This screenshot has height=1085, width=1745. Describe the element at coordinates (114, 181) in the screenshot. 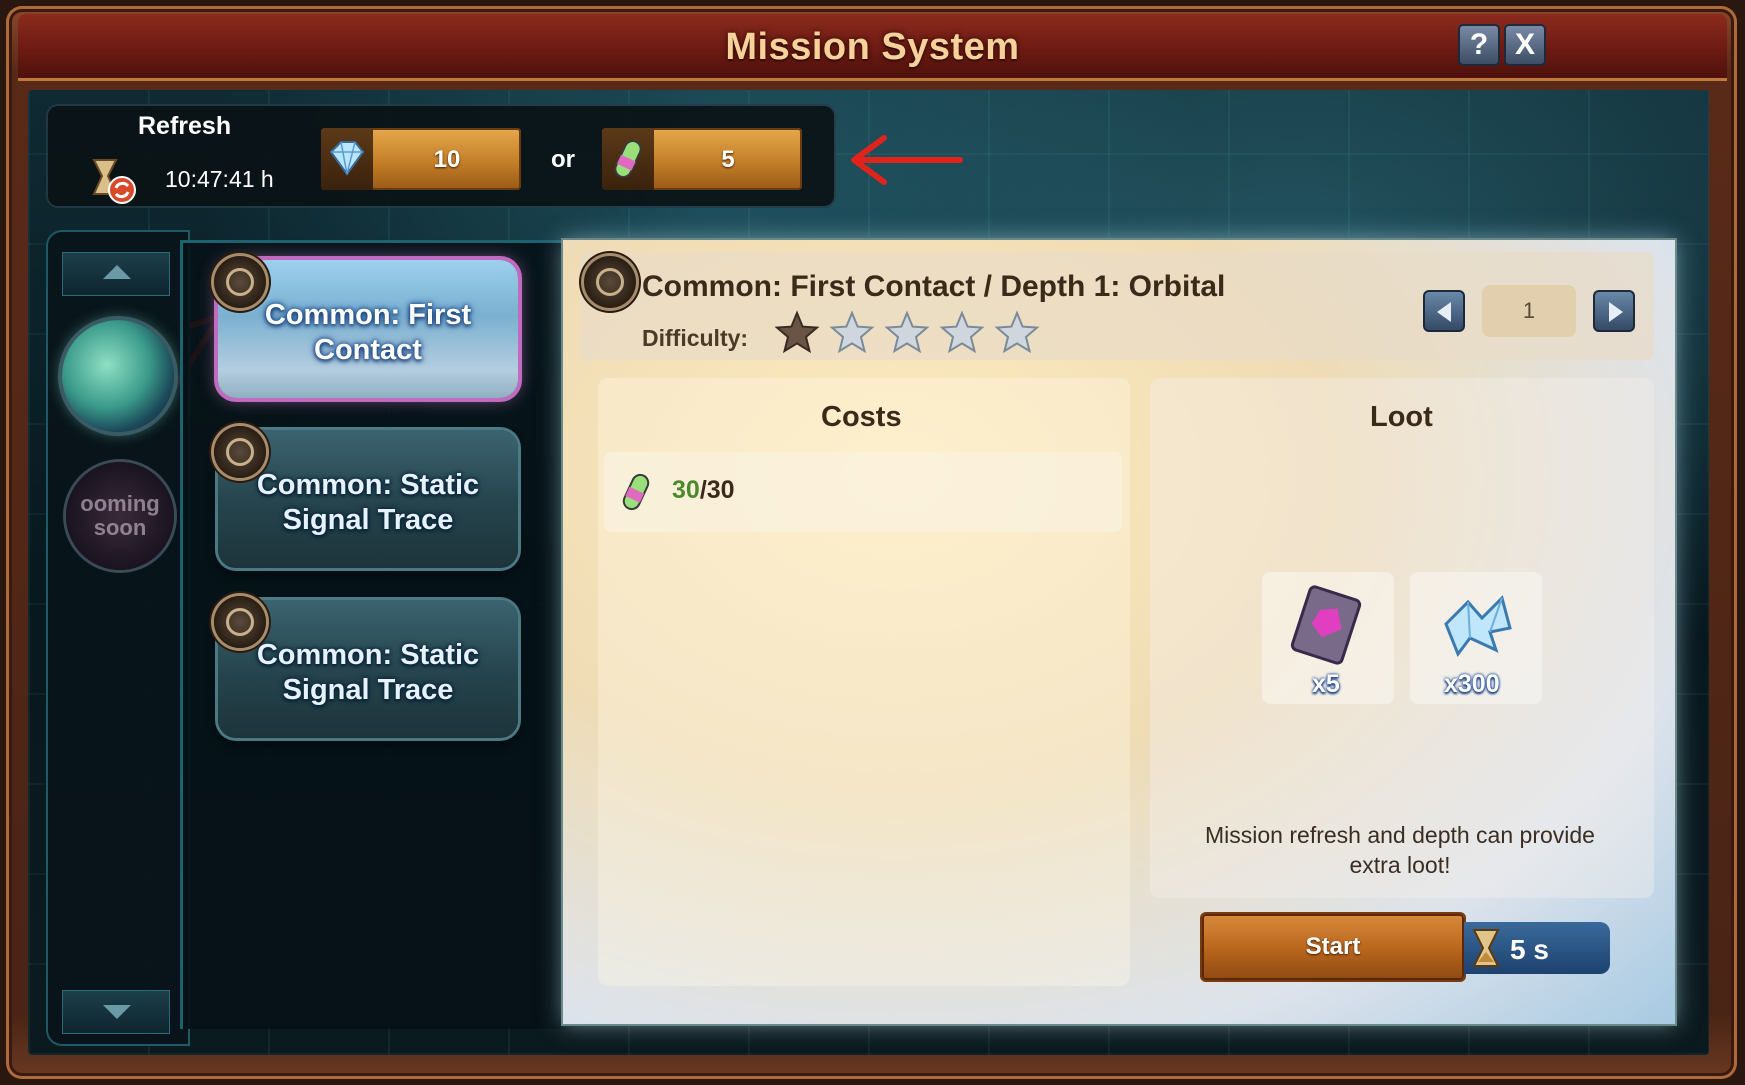

I see `refresh-timer-icon` at that location.